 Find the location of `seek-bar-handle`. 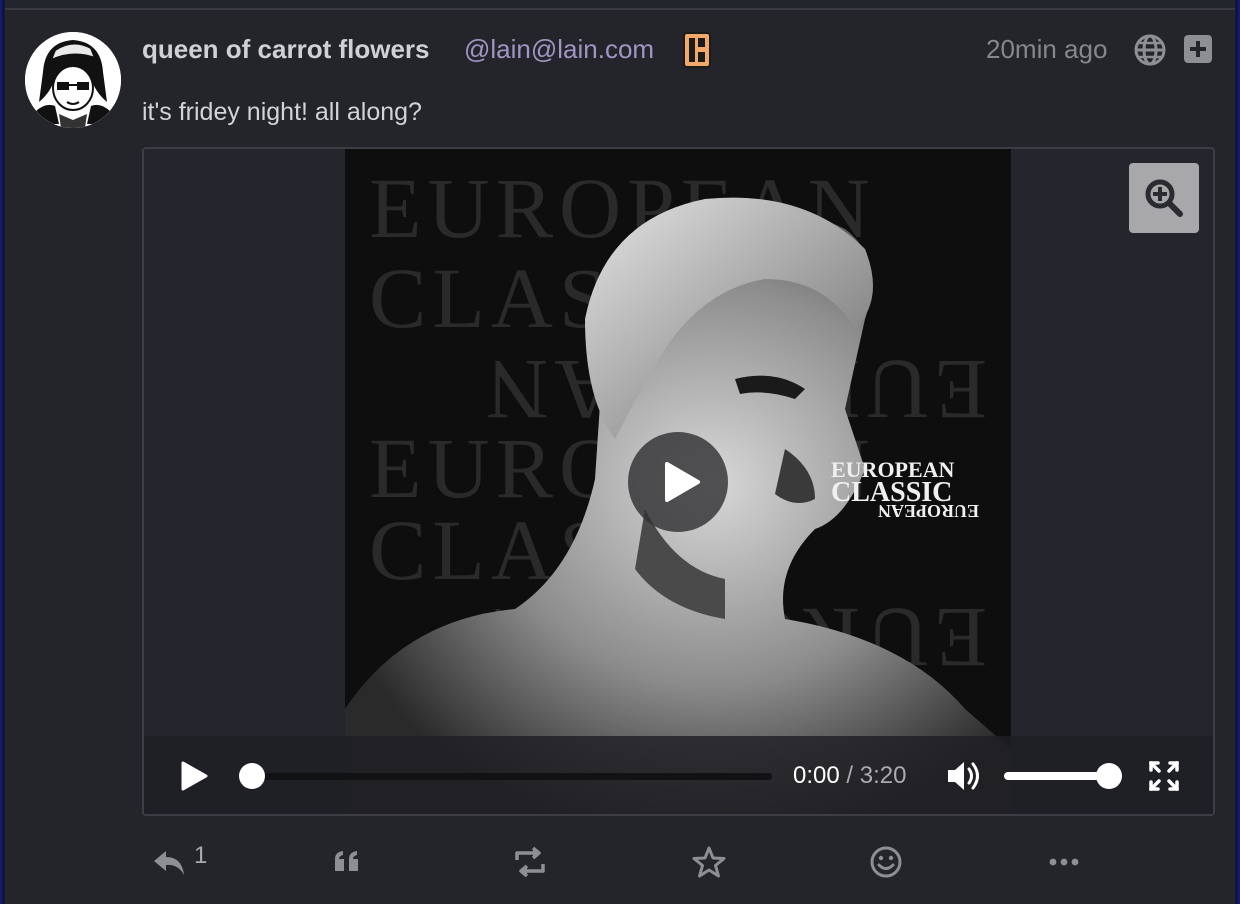

seek-bar-handle is located at coordinates (252, 776).